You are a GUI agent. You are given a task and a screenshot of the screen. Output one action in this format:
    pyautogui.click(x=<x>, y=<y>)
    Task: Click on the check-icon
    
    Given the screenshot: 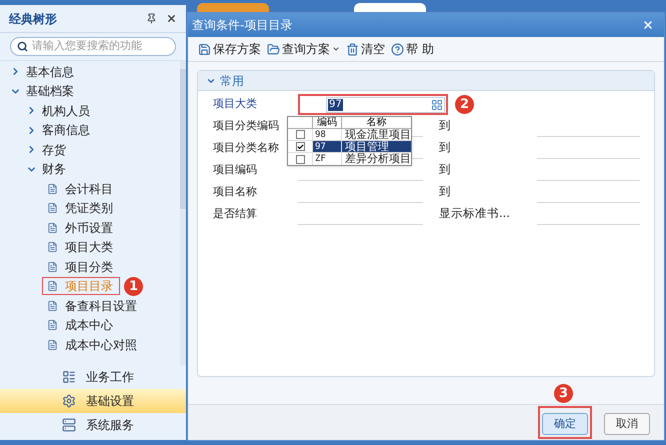 What is the action you would take?
    pyautogui.click(x=300, y=146)
    